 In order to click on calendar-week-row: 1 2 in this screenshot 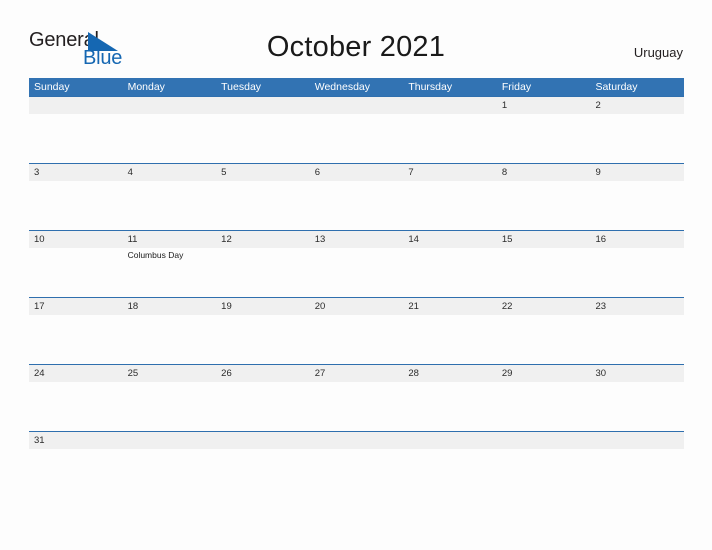, I will do `click(356, 129)`.